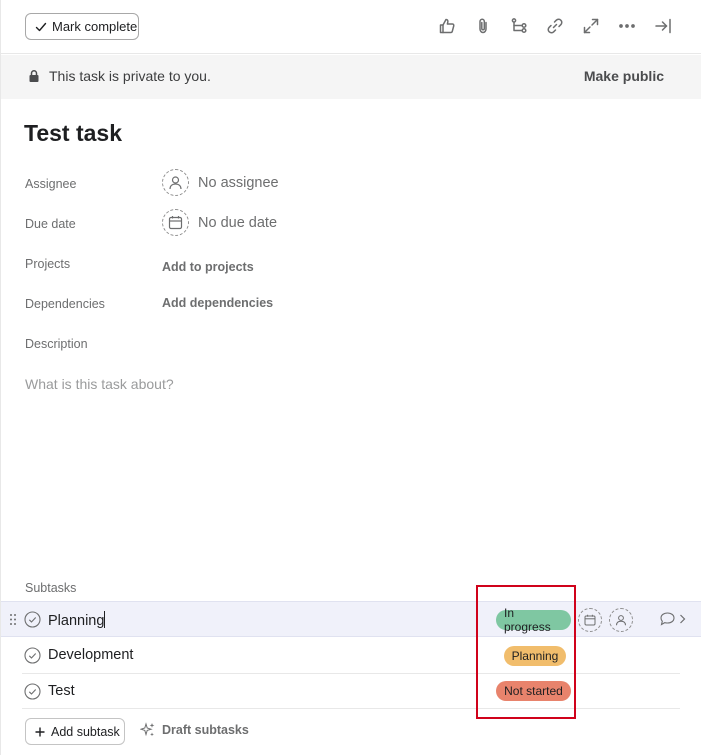 The width and height of the screenshot is (701, 755). What do you see at coordinates (208, 267) in the screenshot?
I see `add-to-projects-link: Add to projects` at bounding box center [208, 267].